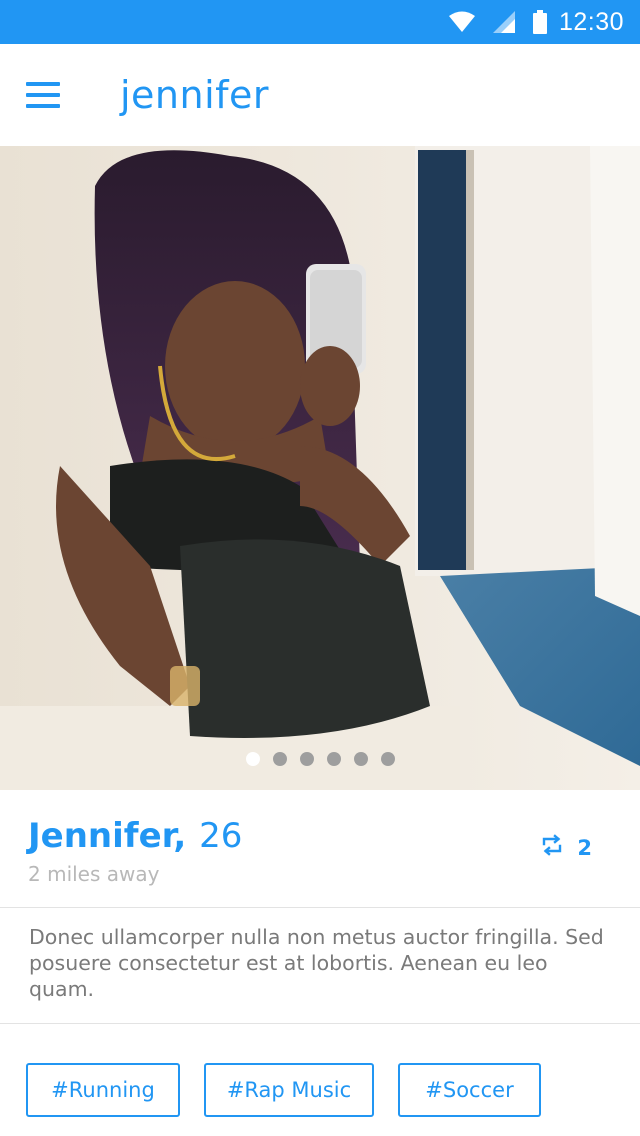  Describe the element at coordinates (94, 874) in the screenshot. I see `profile-distance: 2 miles away` at that location.